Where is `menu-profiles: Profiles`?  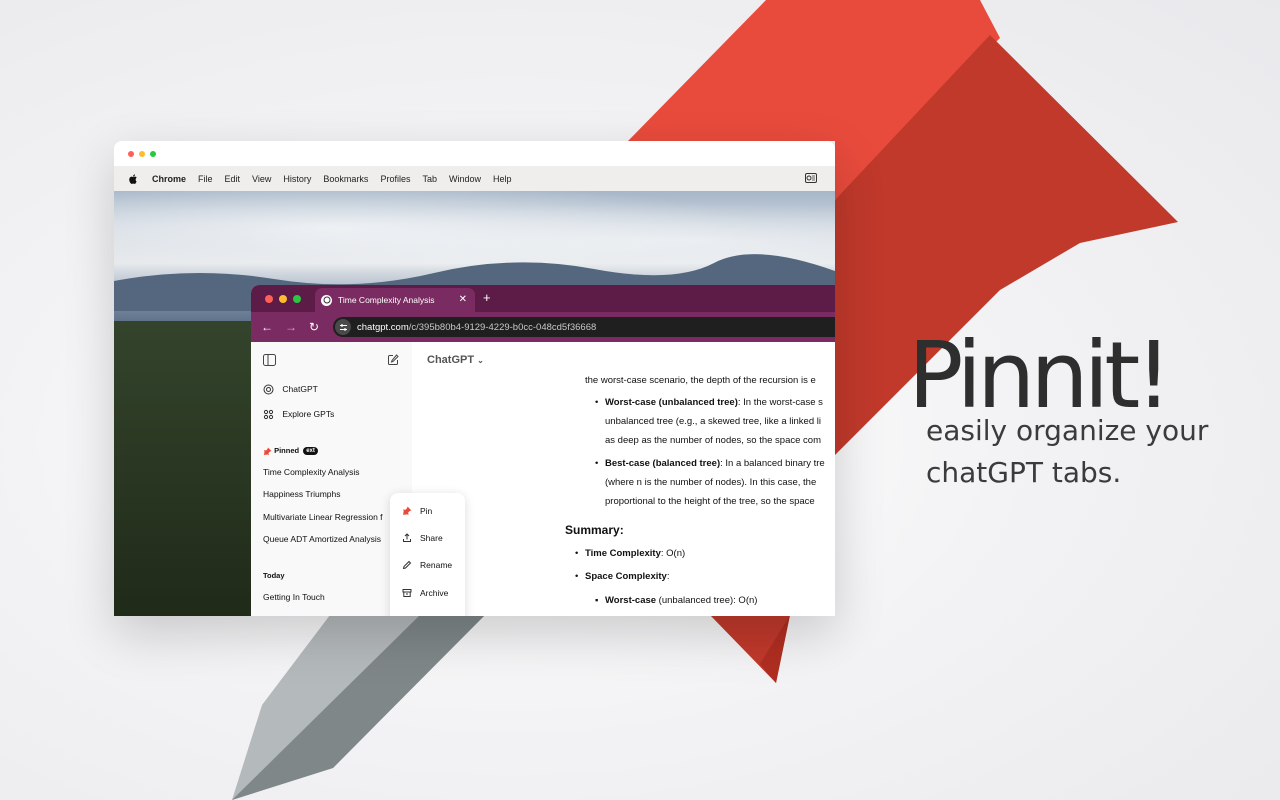 menu-profiles: Profiles is located at coordinates (395, 179).